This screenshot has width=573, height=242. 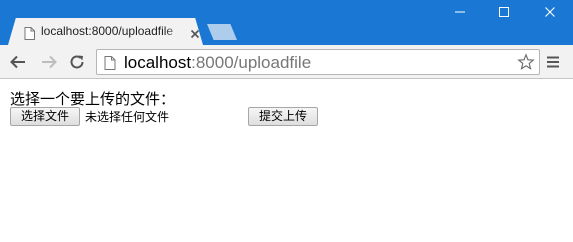 I want to click on back-arrow-icon, so click(x=18, y=62).